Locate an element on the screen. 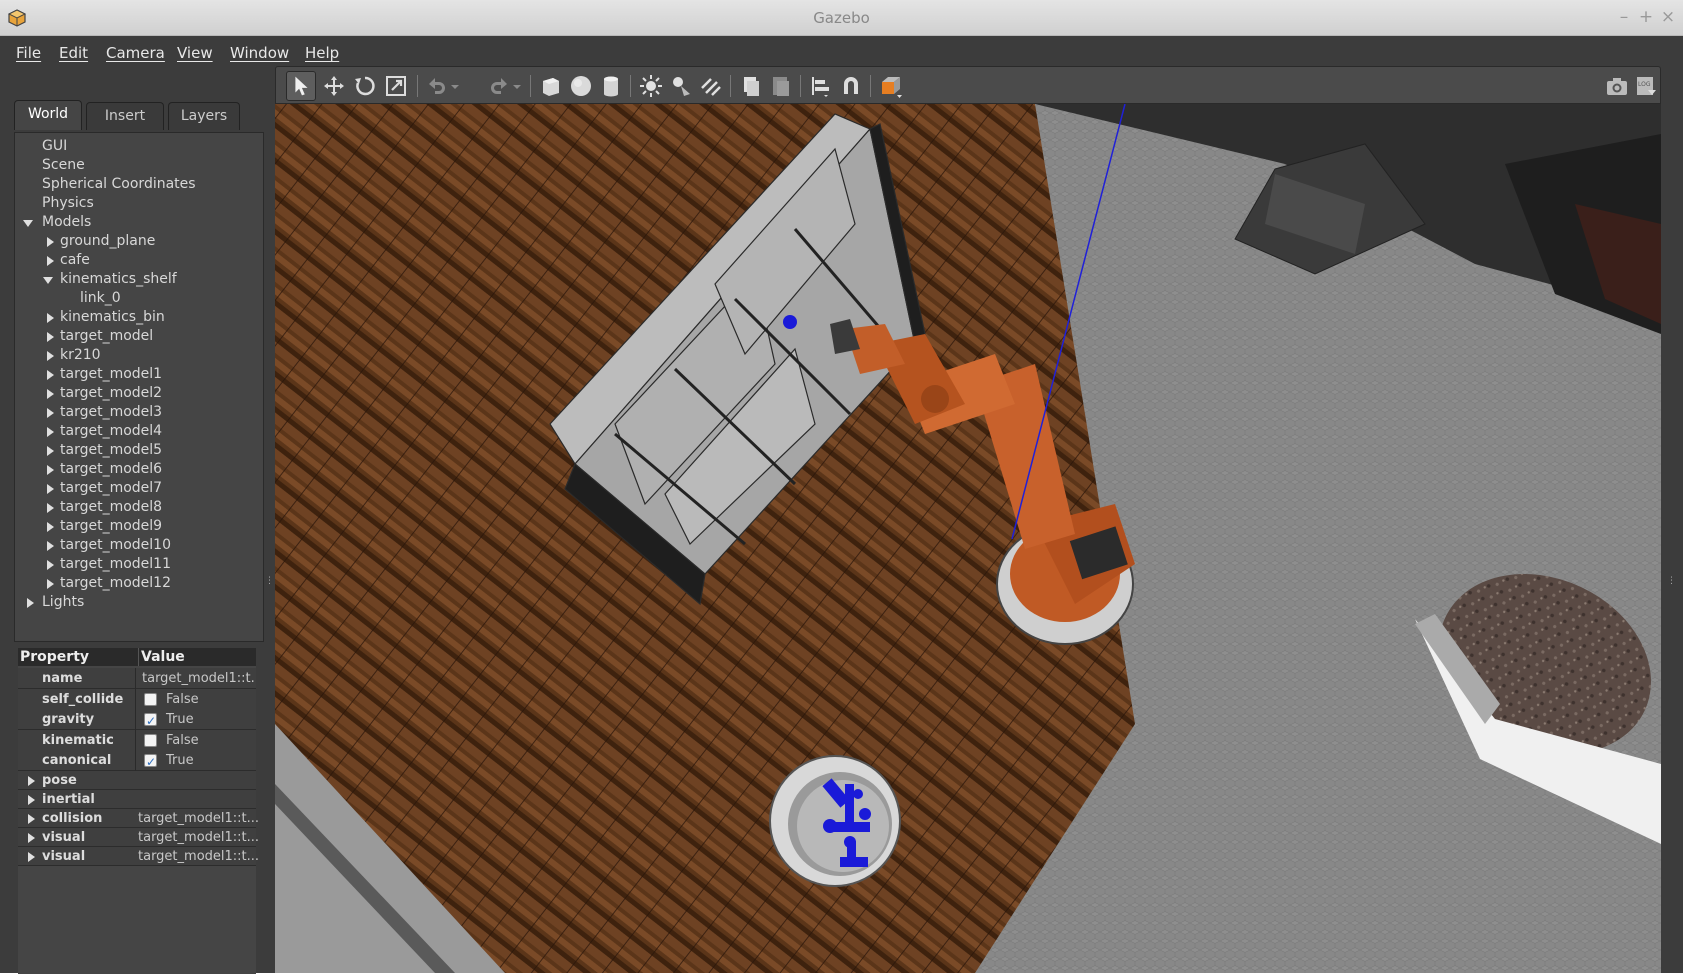 Image resolution: width=1683 pixels, height=974 pixels. tree-item-link-0: link_0 is located at coordinates (100, 298).